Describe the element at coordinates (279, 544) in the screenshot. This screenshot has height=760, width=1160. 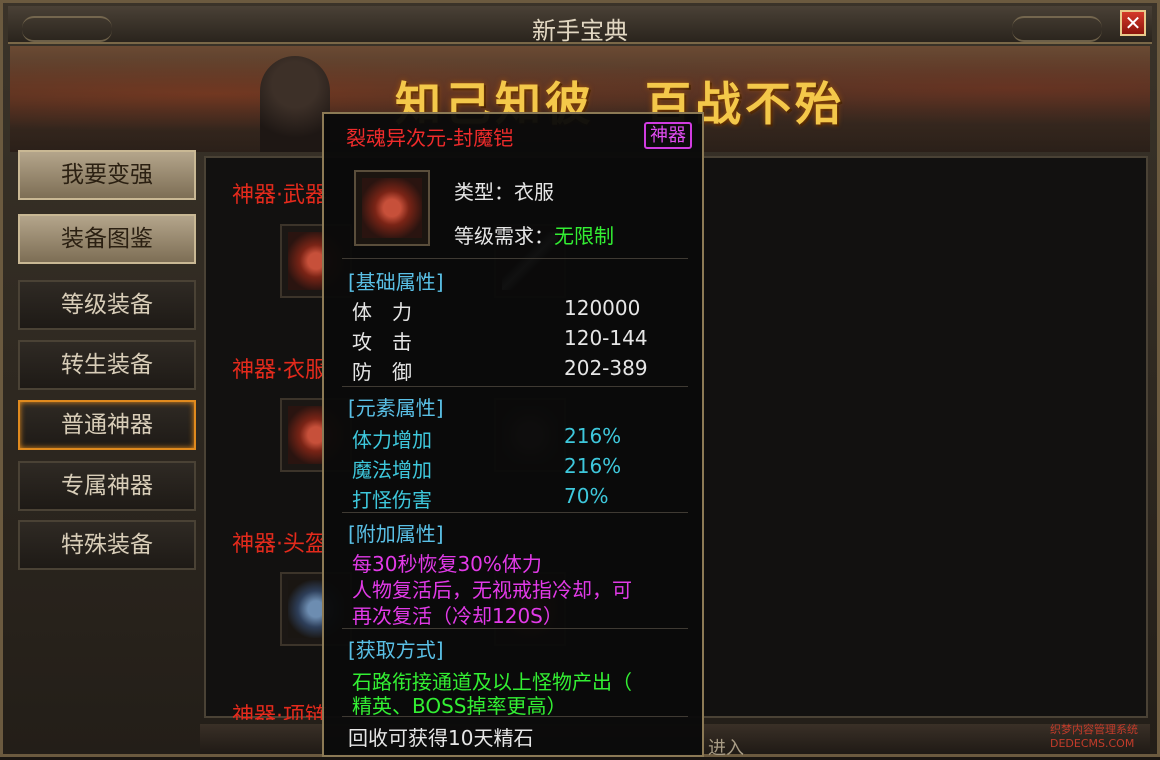
I see `category-helmet: 神器·头盔` at that location.